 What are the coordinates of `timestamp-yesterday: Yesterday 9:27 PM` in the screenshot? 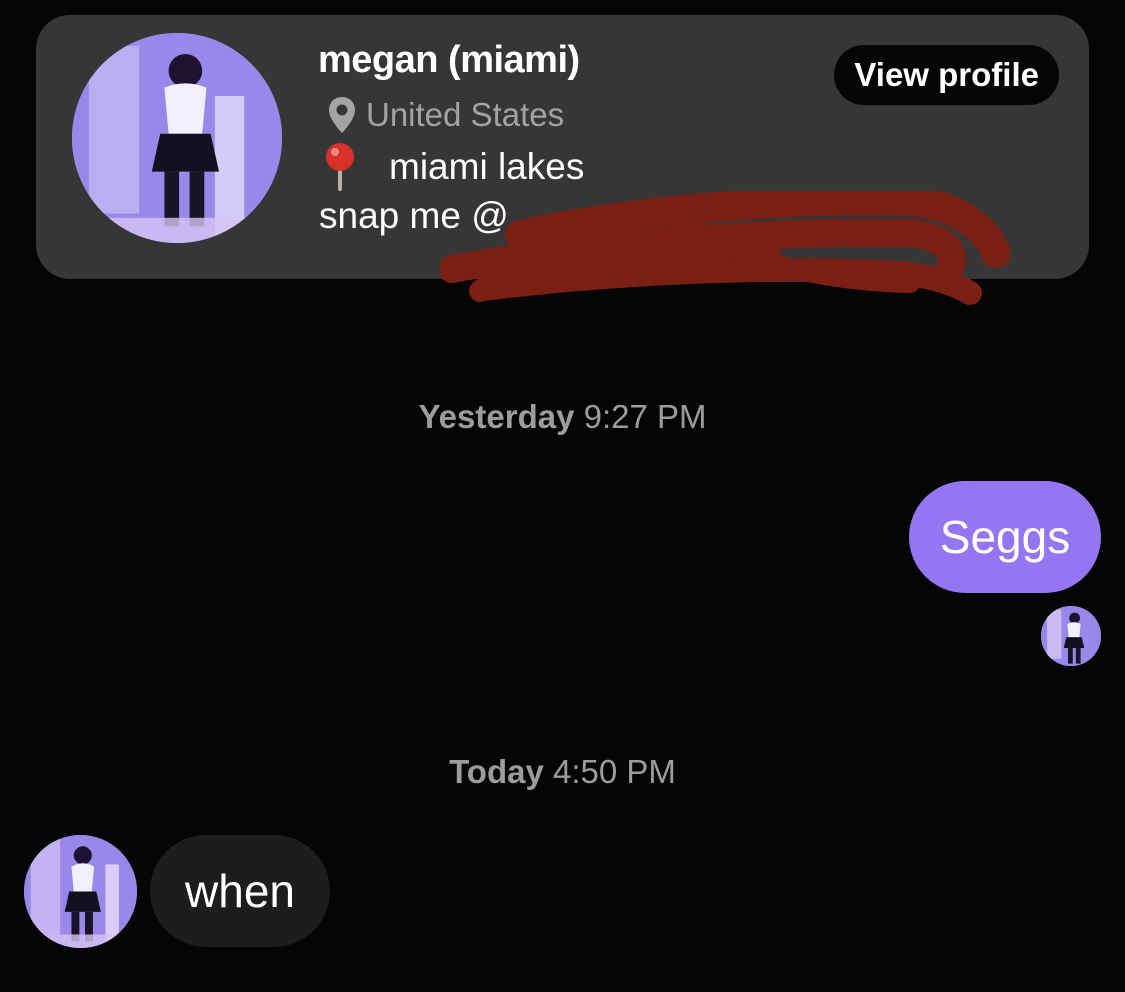 It's located at (562, 417).